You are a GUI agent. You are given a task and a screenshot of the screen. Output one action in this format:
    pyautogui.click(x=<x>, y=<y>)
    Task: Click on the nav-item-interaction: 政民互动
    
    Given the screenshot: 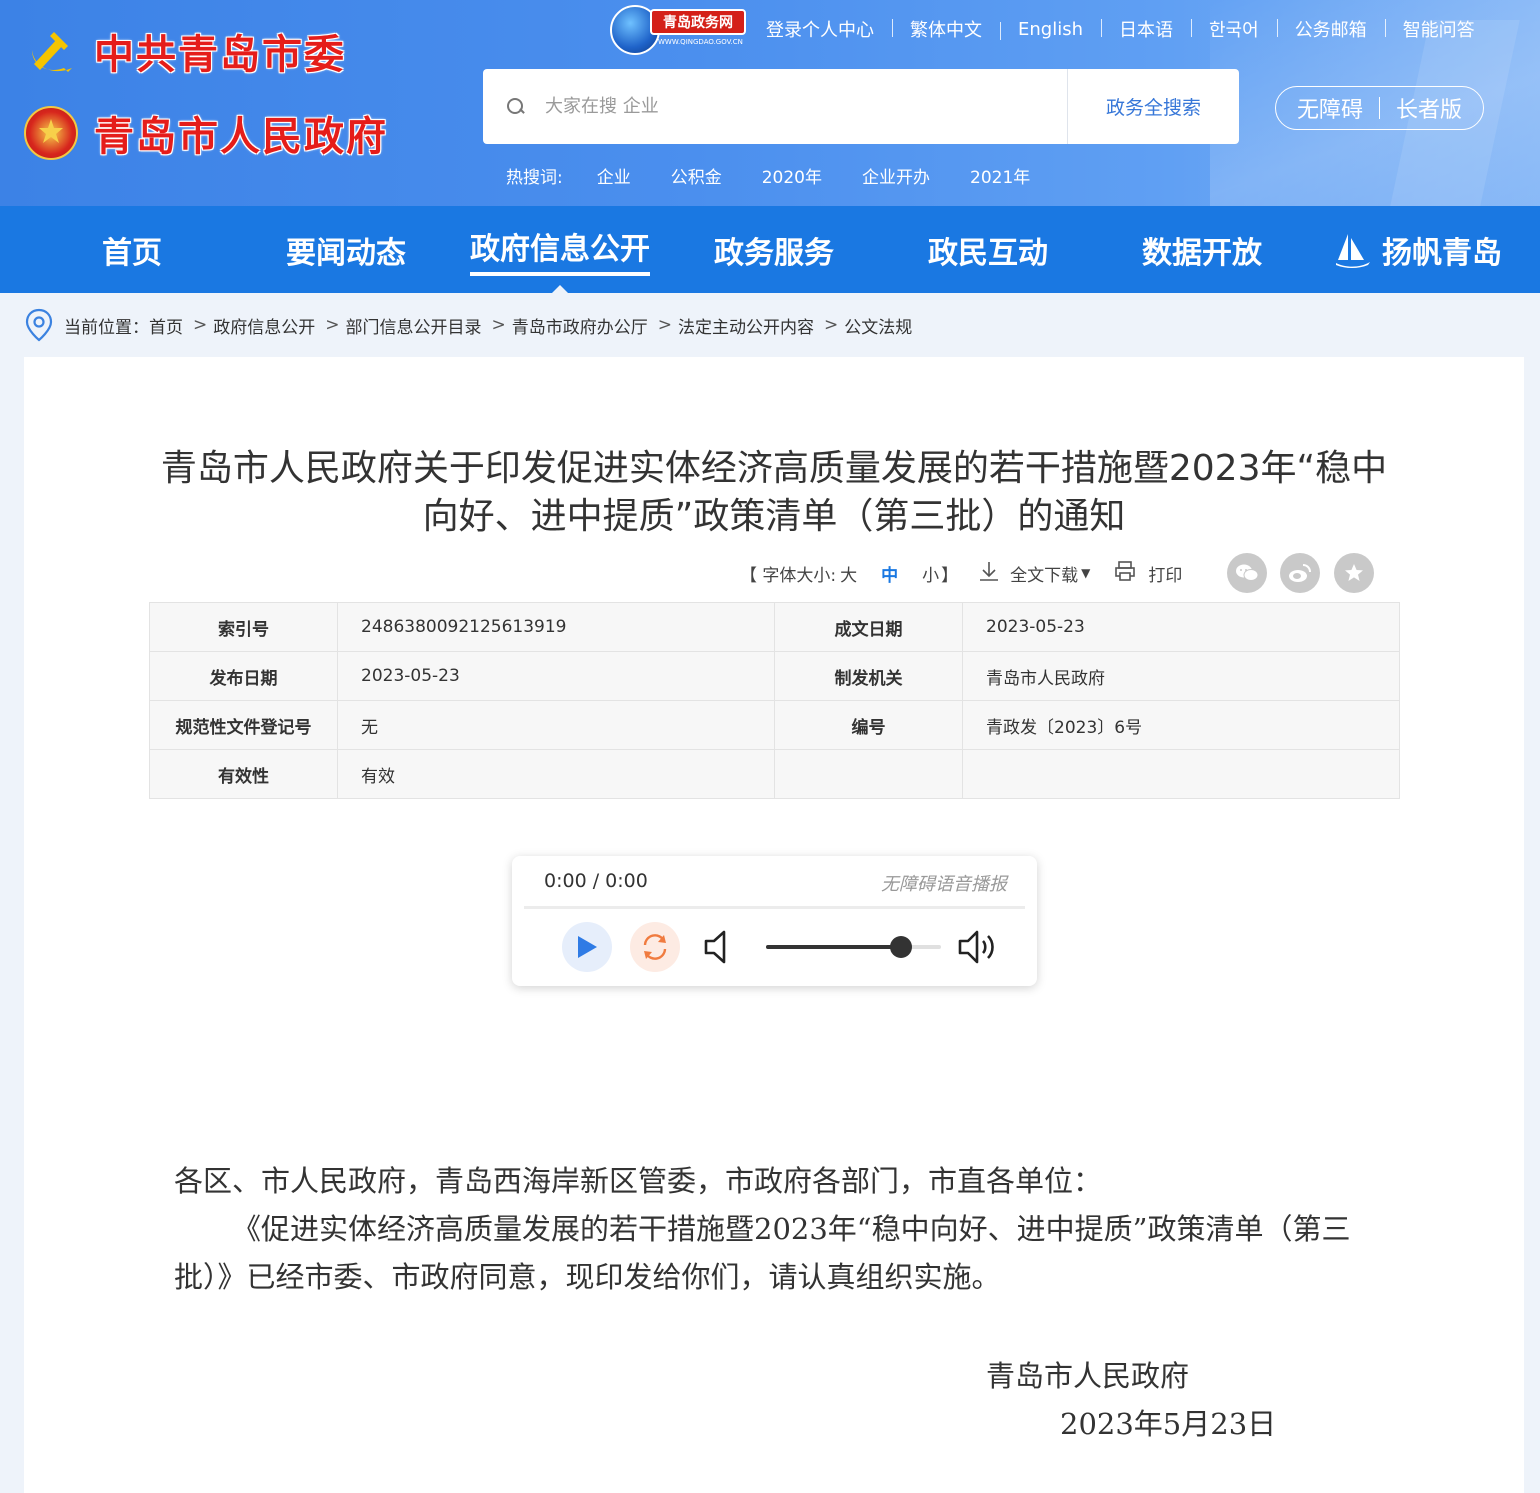 What is the action you would take?
    pyautogui.click(x=988, y=249)
    